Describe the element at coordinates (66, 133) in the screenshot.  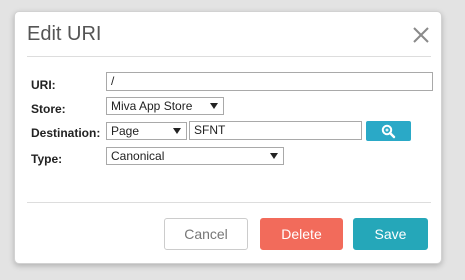
I see `destination-label: Destination:` at that location.